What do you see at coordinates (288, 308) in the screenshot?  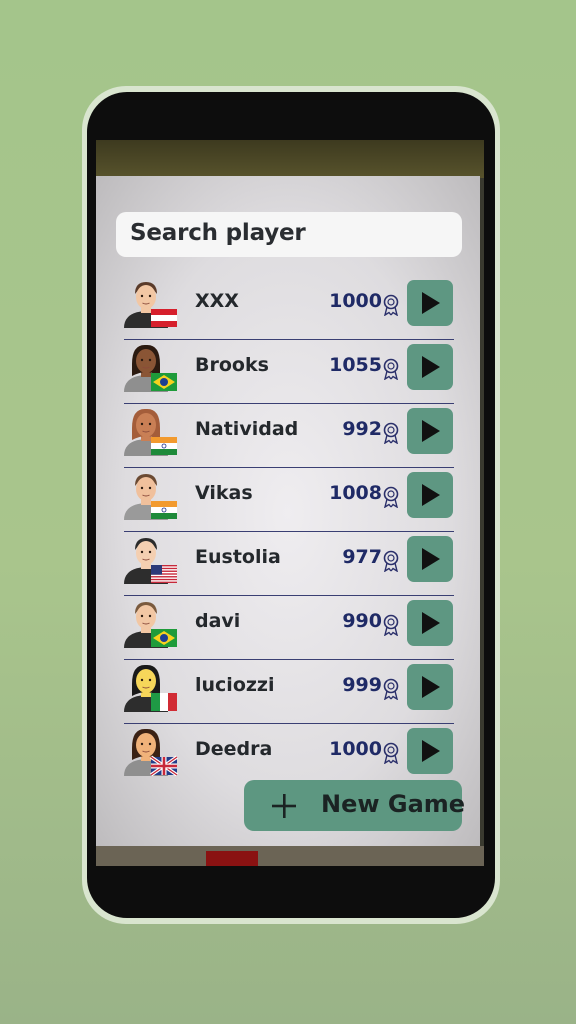 I see `player-row: XXX 1000` at bounding box center [288, 308].